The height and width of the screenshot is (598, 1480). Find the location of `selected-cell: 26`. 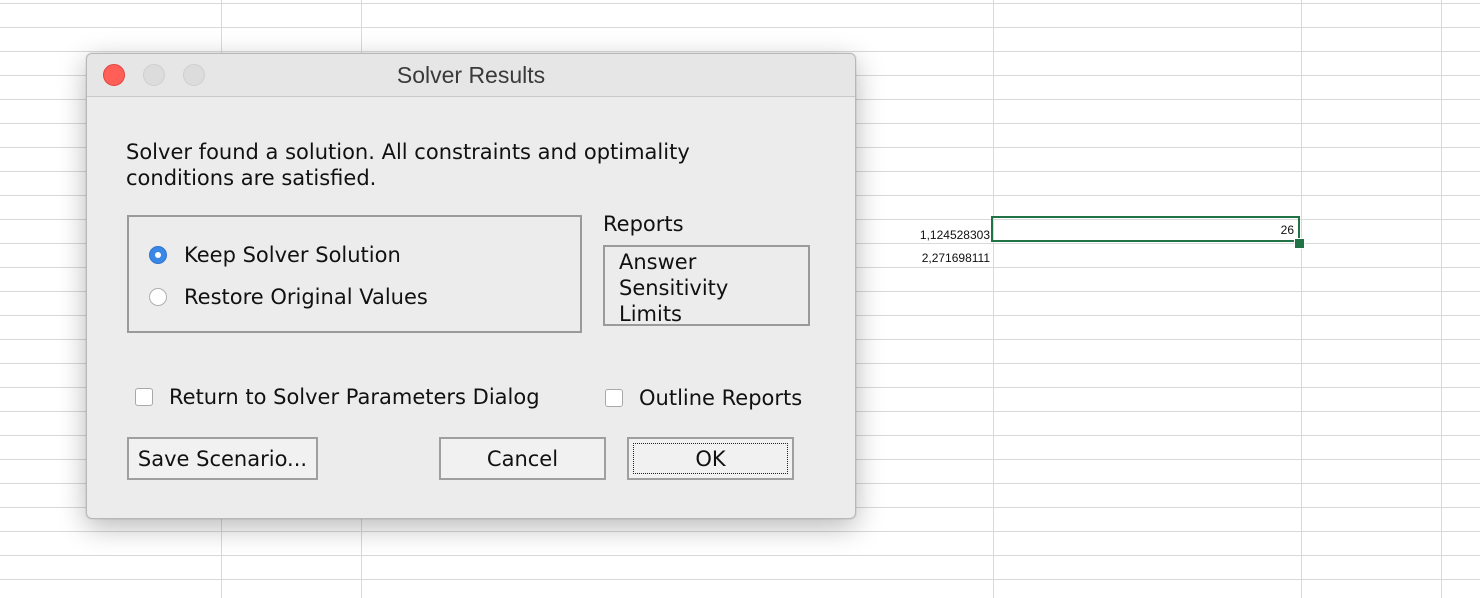

selected-cell: 26 is located at coordinates (1145, 229).